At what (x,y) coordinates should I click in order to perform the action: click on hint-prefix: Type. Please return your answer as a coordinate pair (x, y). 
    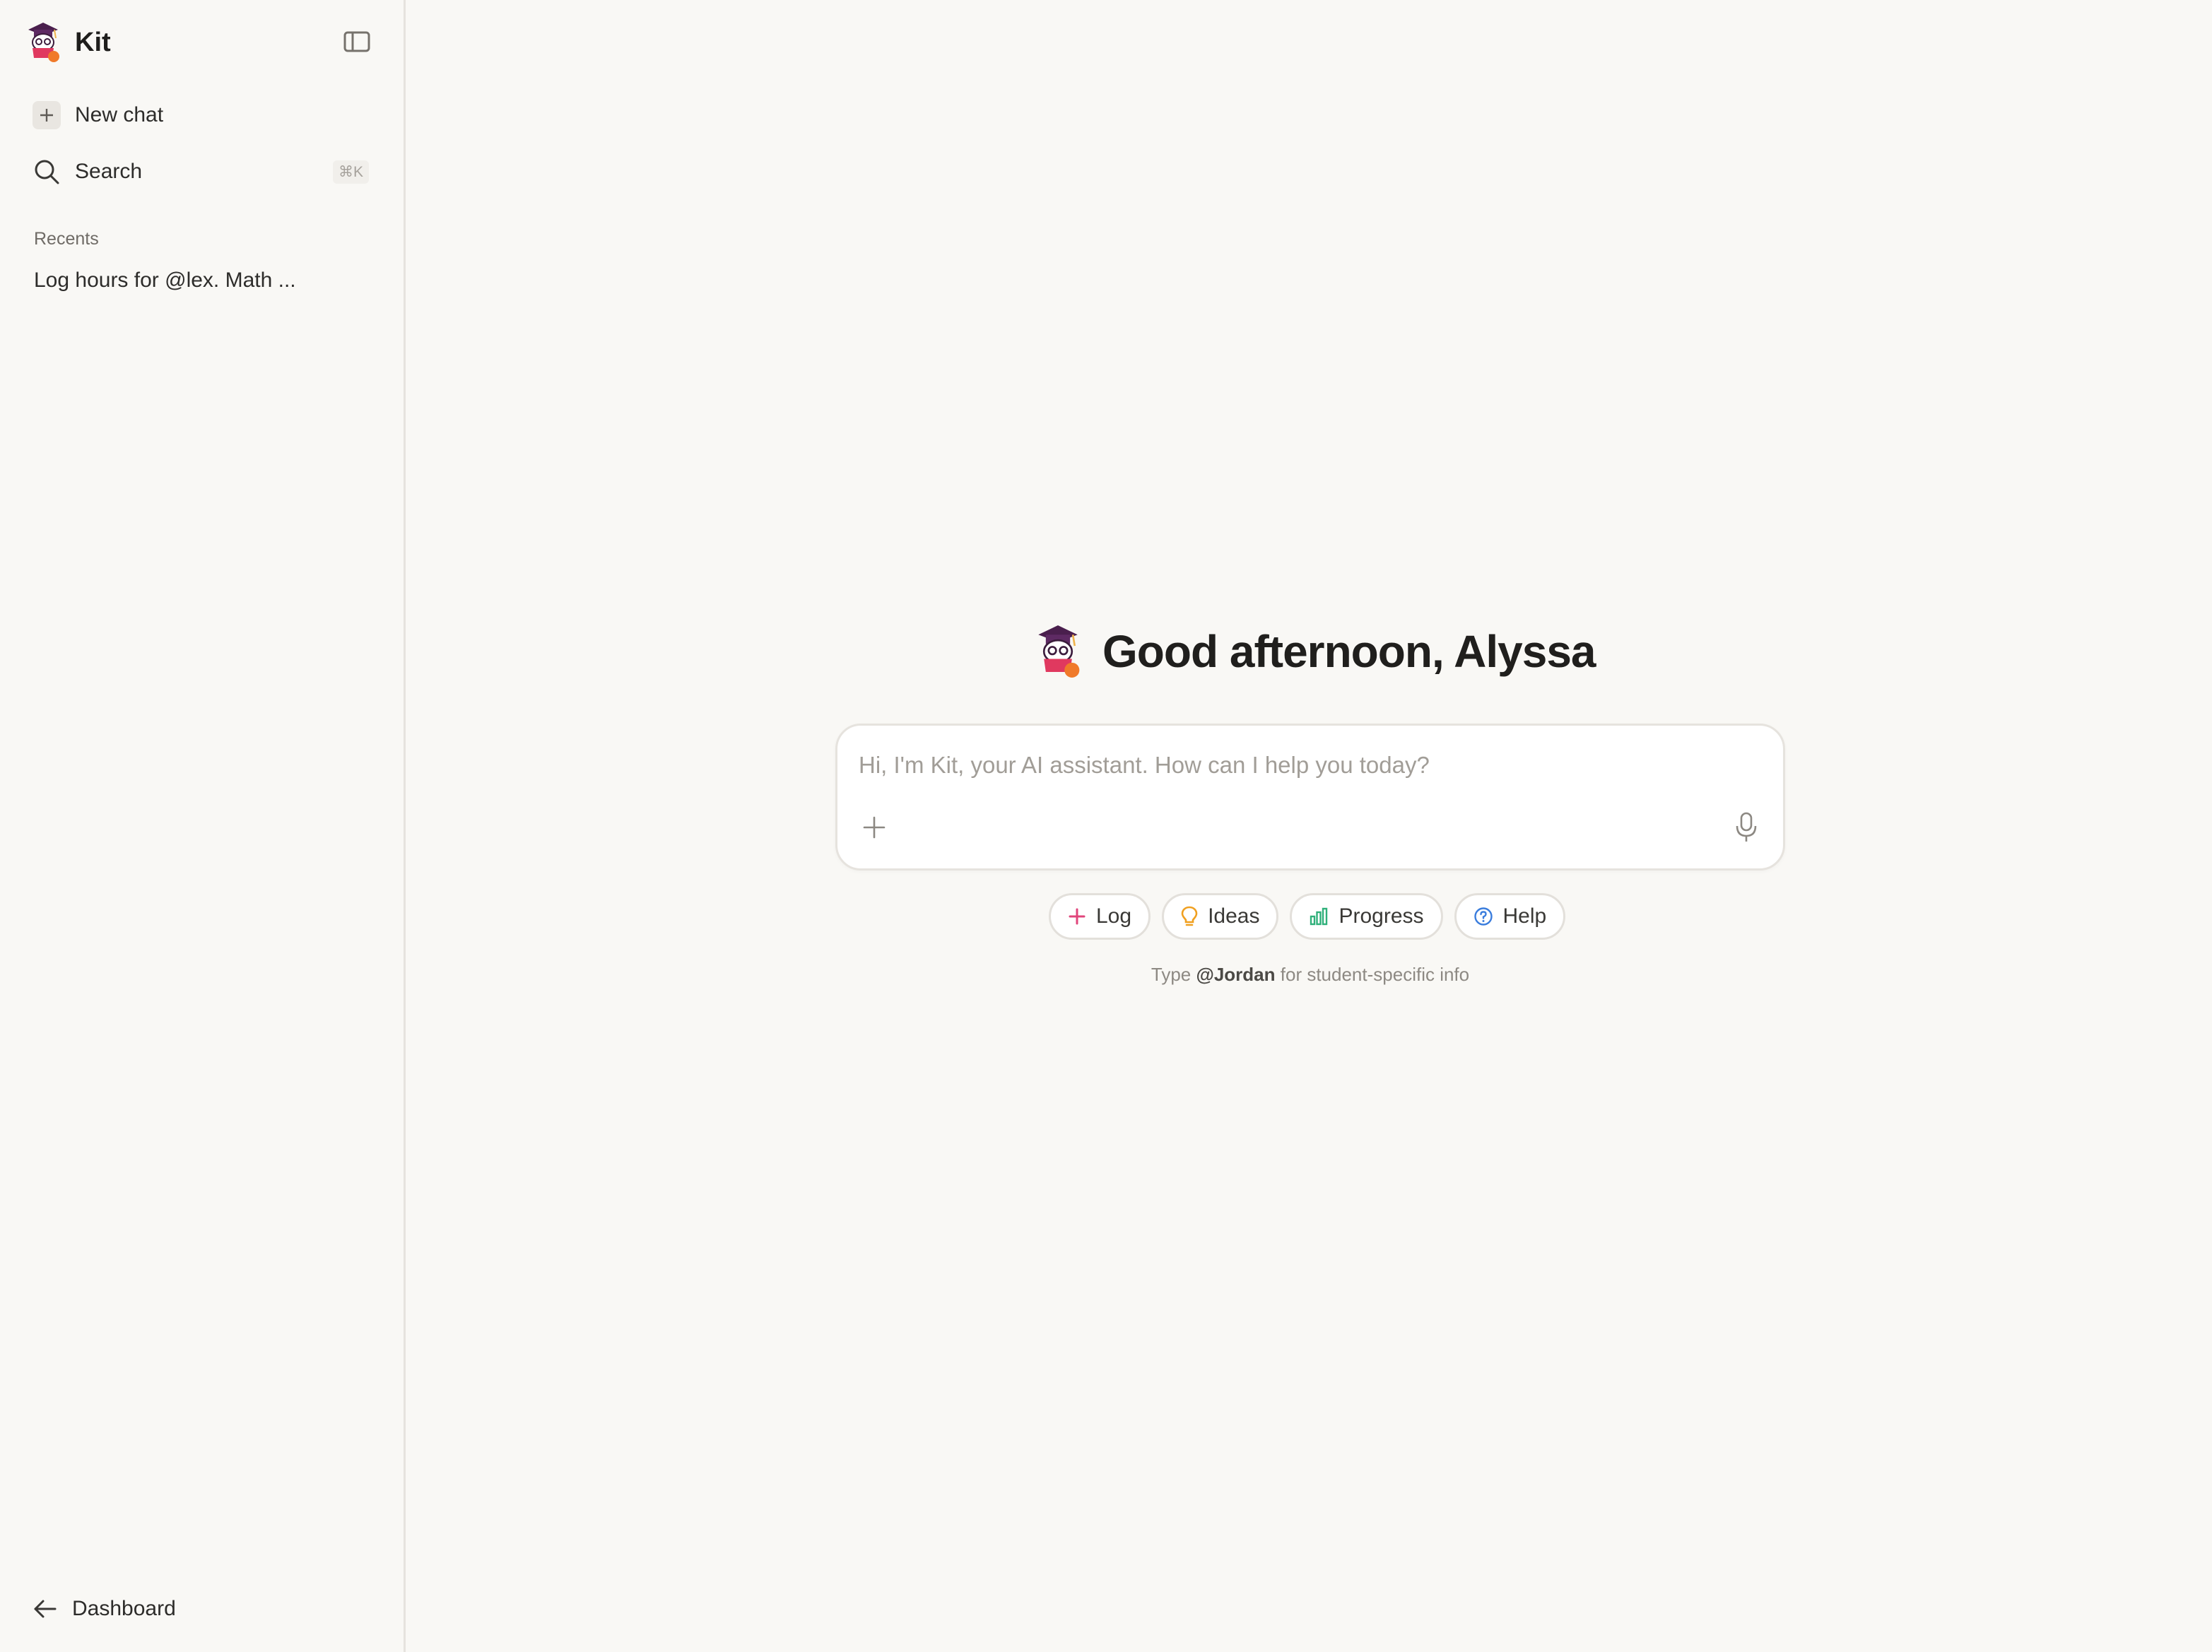
    Looking at the image, I should click on (1171, 974).